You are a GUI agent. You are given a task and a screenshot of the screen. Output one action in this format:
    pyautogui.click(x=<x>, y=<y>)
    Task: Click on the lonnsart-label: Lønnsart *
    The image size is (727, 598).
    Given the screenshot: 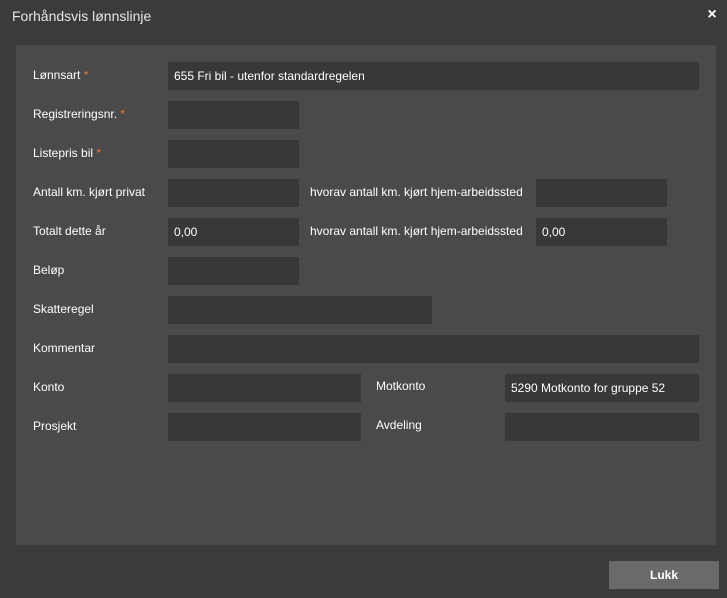 What is the action you would take?
    pyautogui.click(x=61, y=75)
    